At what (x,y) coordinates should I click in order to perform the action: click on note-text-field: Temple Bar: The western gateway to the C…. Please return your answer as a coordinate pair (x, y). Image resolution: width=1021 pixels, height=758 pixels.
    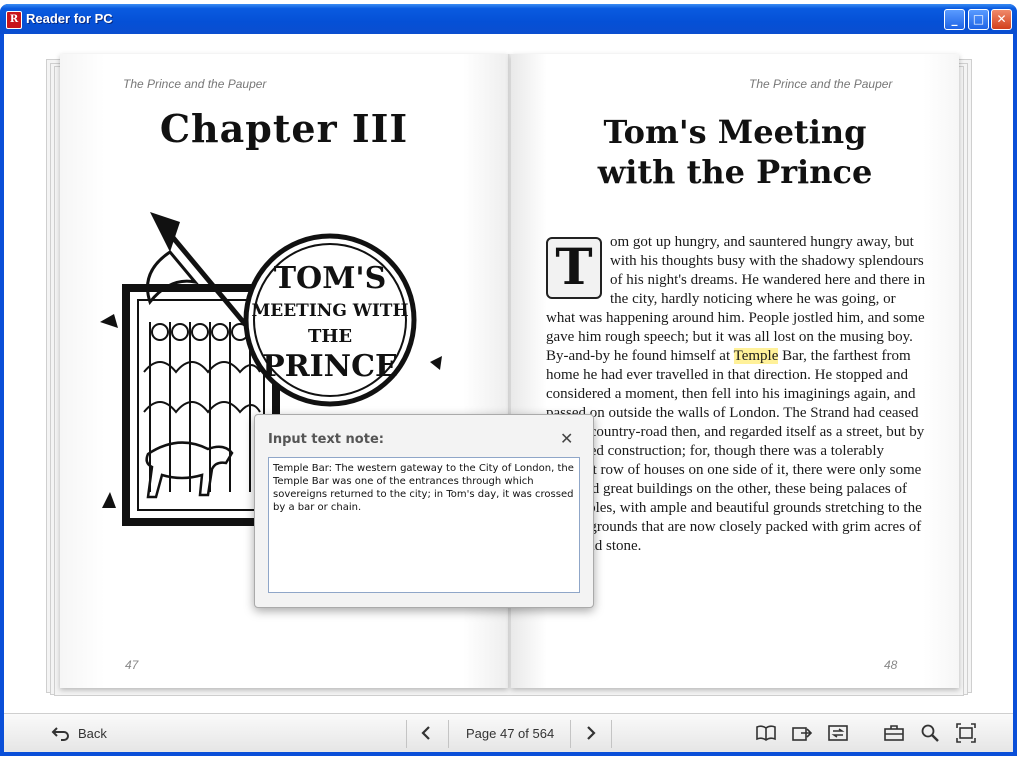
    Looking at the image, I should click on (424, 525).